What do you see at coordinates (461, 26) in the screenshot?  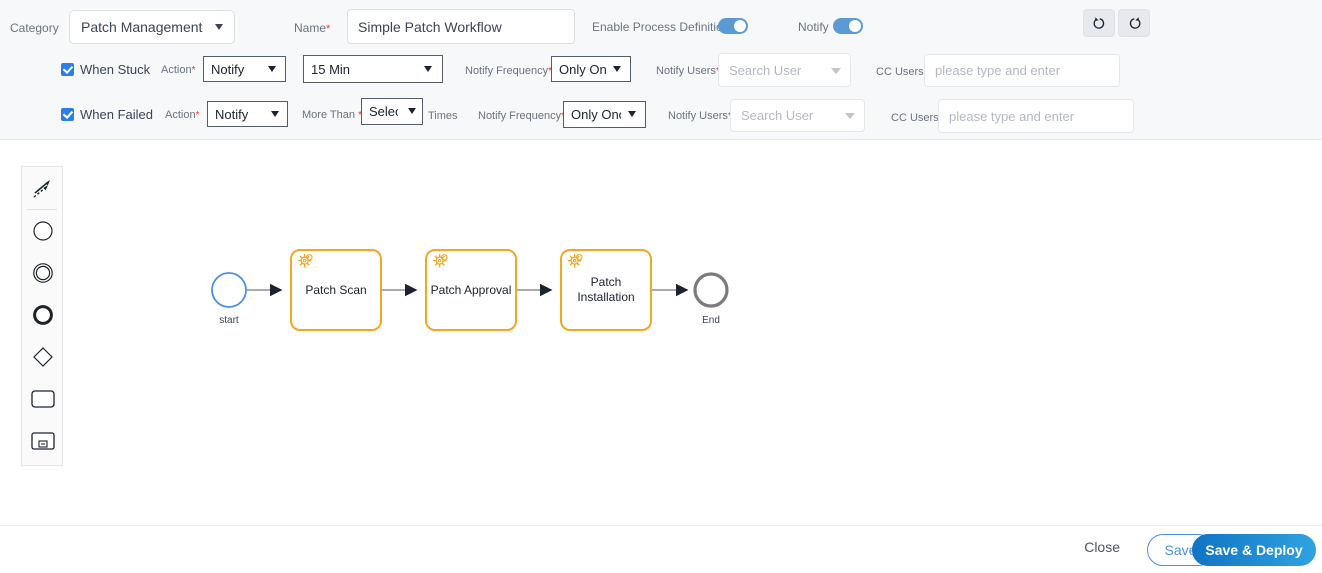 I see `workflow-name-input` at bounding box center [461, 26].